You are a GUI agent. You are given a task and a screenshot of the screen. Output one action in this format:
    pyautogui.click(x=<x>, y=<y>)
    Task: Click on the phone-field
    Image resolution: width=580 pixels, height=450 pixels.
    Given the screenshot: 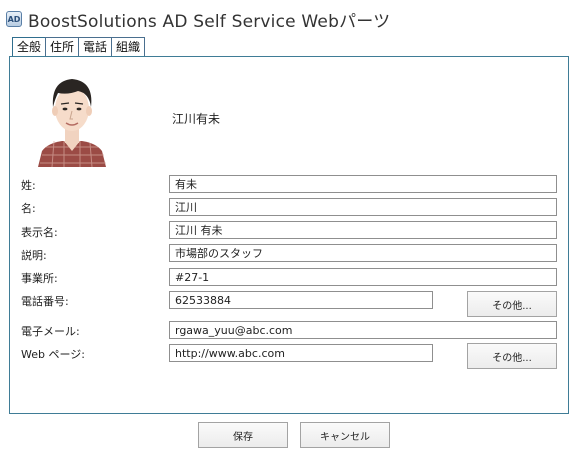 What is the action you would take?
    pyautogui.click(x=301, y=300)
    